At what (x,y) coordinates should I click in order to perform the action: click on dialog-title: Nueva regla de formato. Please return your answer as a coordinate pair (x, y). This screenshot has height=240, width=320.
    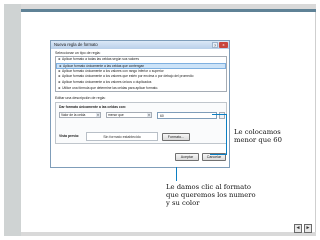
    Looking at the image, I should click on (140, 45).